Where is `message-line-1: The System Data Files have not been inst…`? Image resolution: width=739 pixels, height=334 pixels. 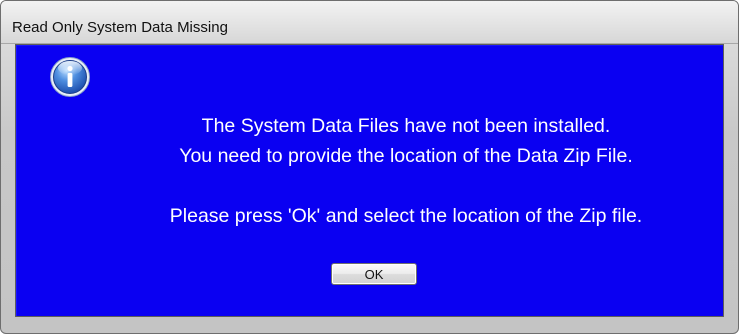
message-line-1: The System Data Files have not been inst… is located at coordinates (406, 126).